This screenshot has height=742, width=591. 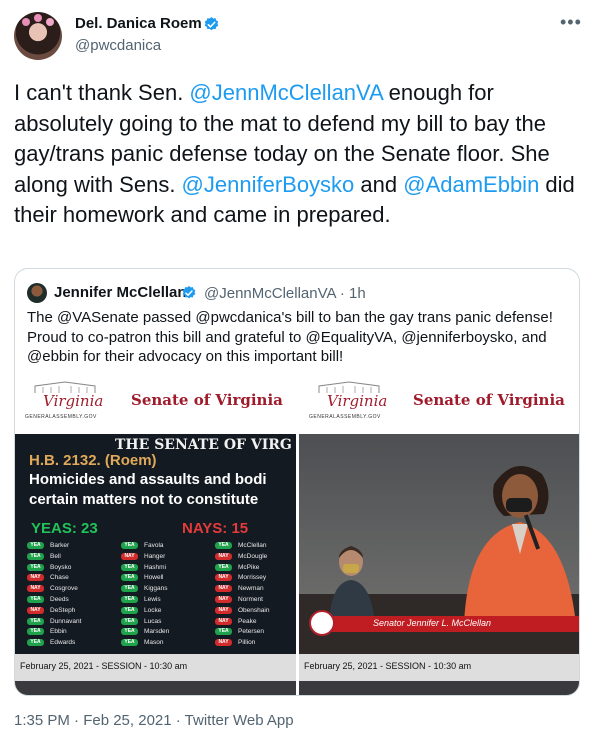 I want to click on senator-name: Howell, so click(x=154, y=578).